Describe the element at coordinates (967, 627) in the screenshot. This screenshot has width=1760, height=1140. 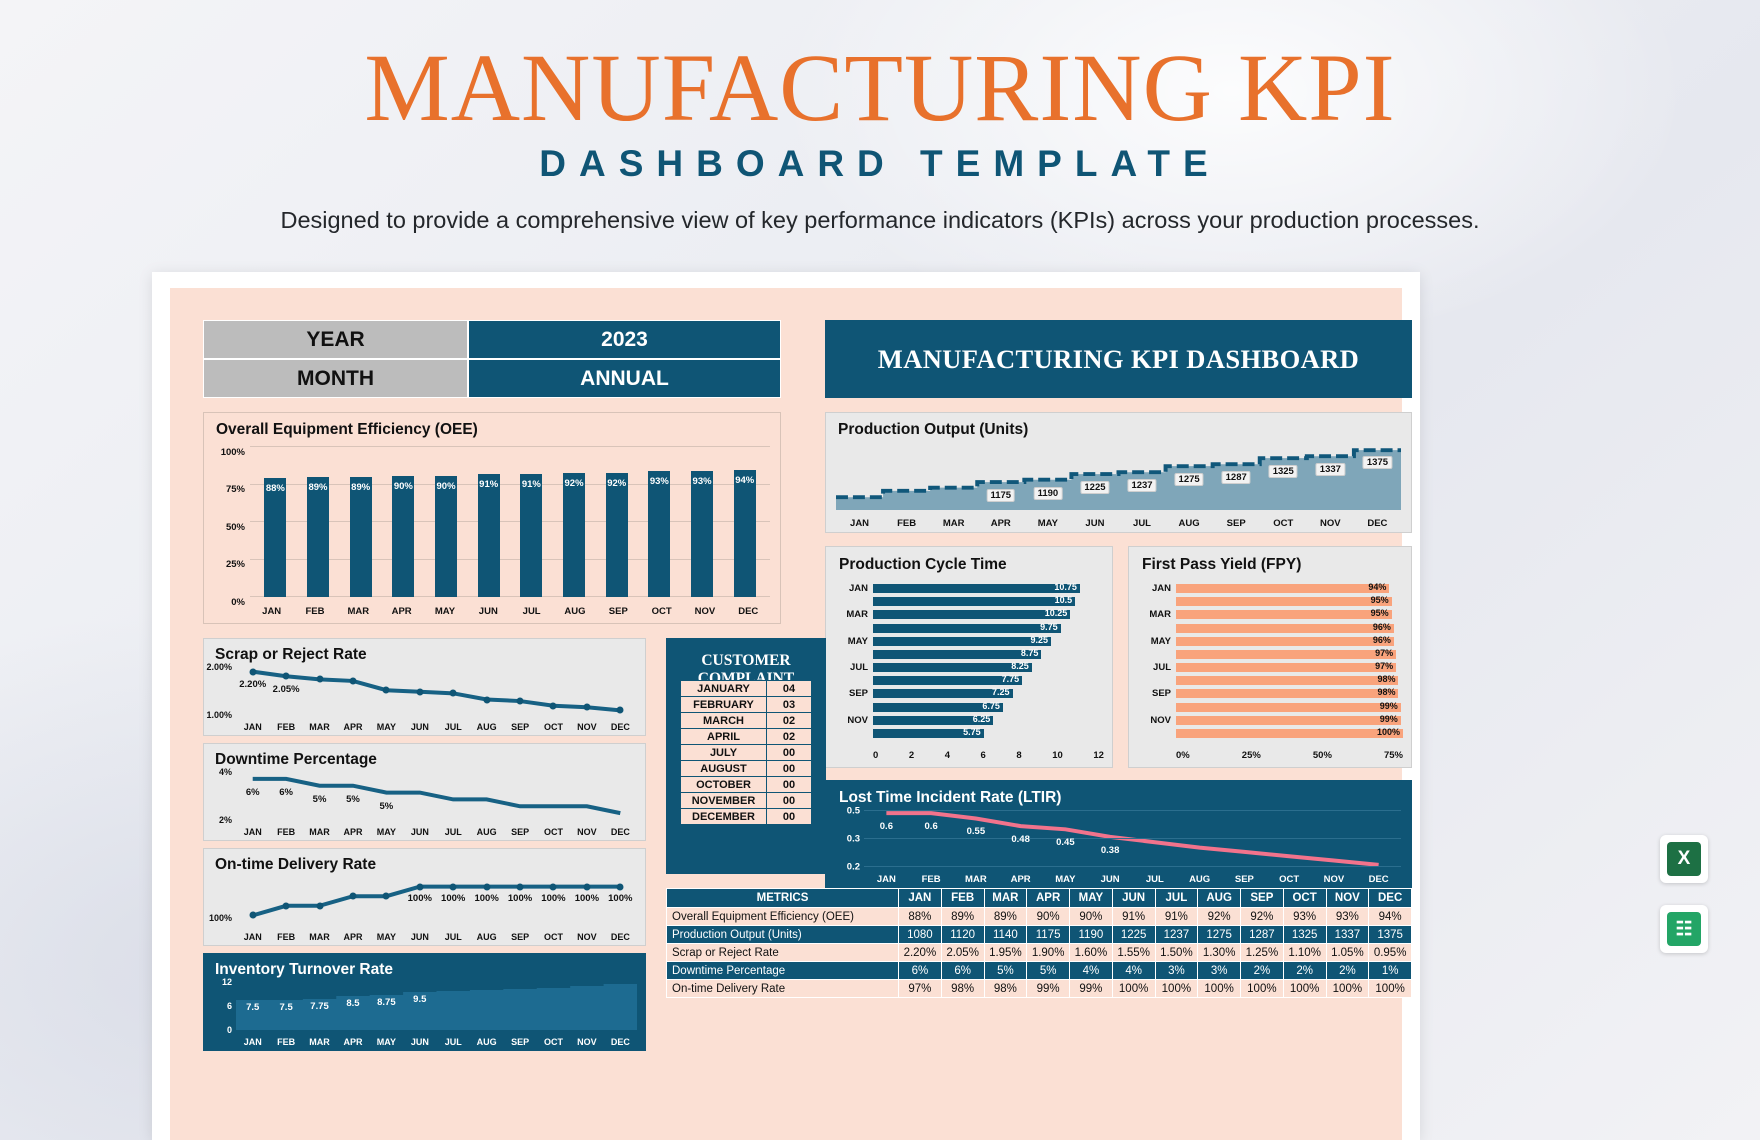
I see `bar: 9.75` at that location.